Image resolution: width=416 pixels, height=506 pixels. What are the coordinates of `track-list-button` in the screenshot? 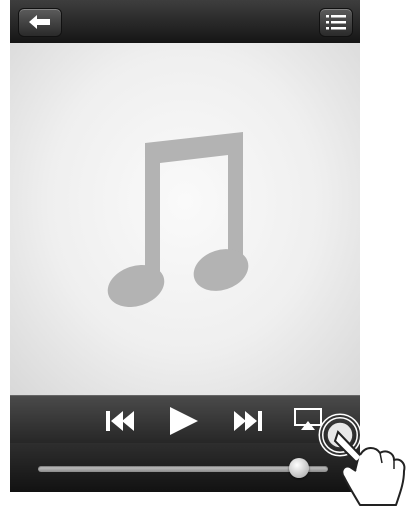 It's located at (336, 22).